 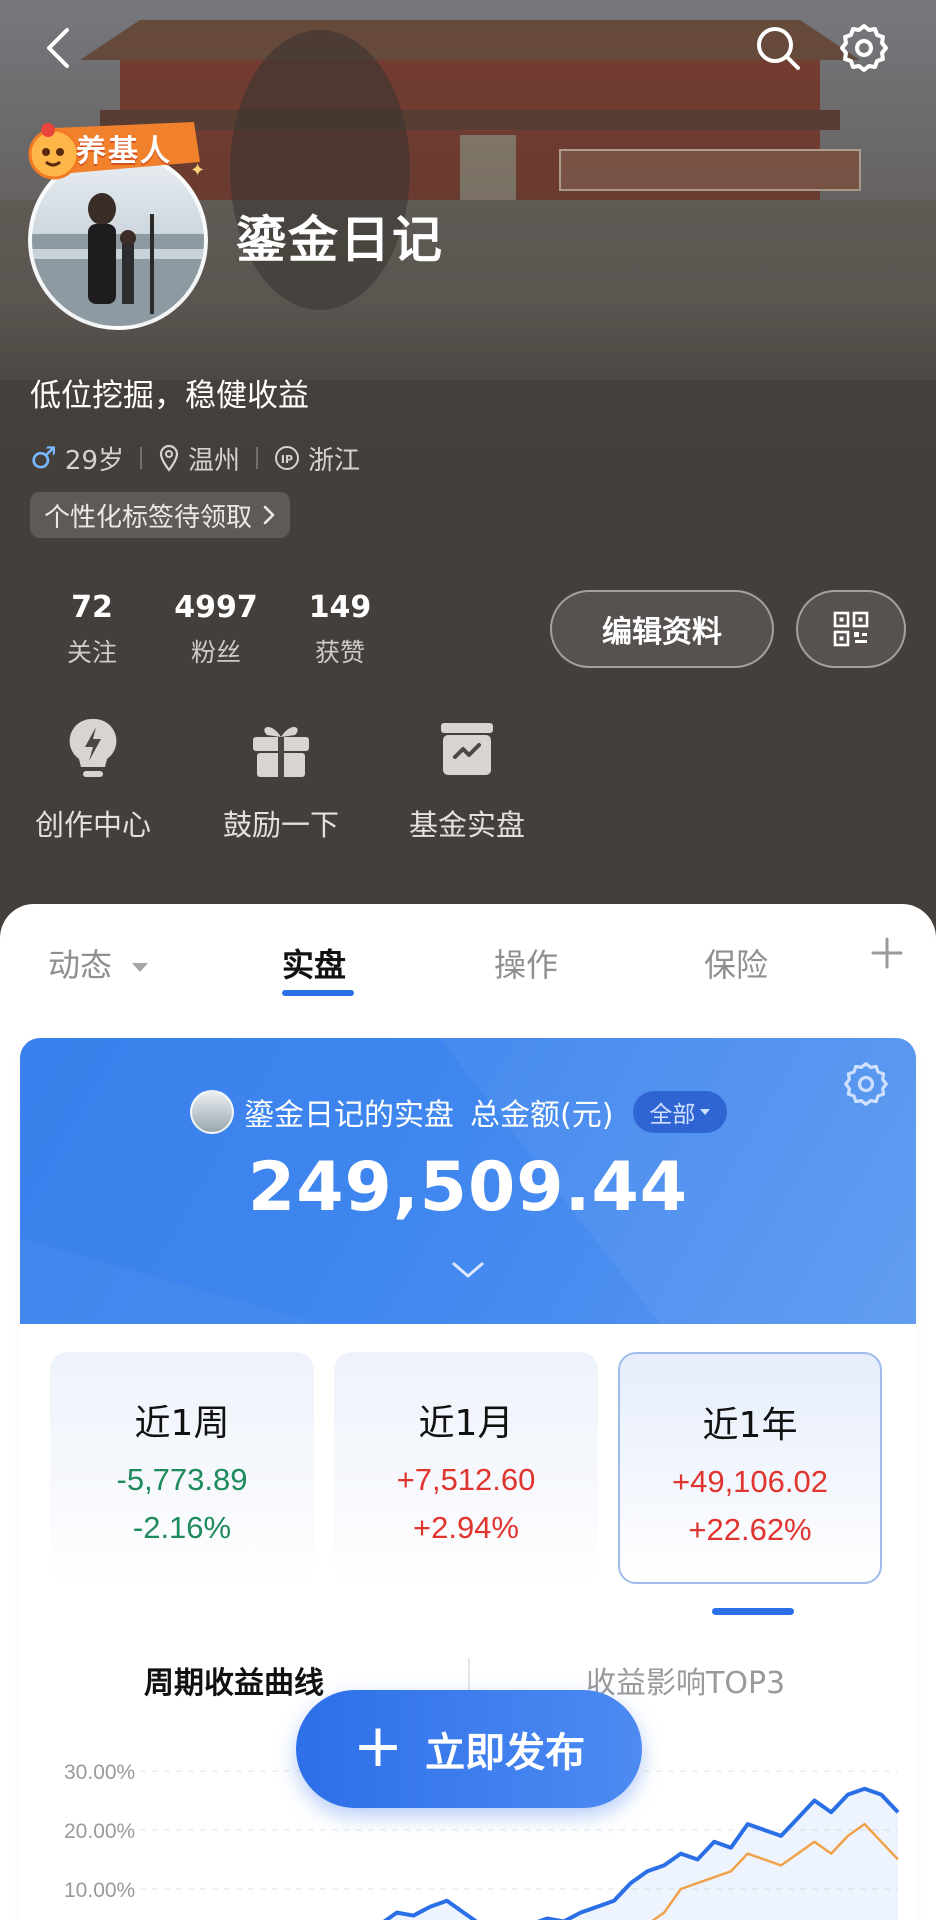 I want to click on search-icon, so click(x=778, y=48).